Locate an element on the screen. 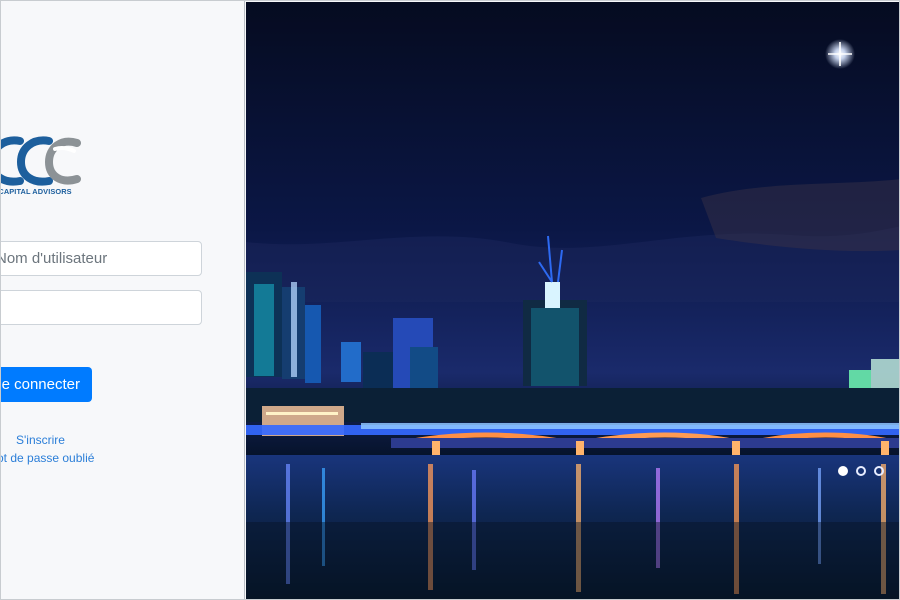 The width and height of the screenshot is (900, 600). password-input is located at coordinates (101, 307).